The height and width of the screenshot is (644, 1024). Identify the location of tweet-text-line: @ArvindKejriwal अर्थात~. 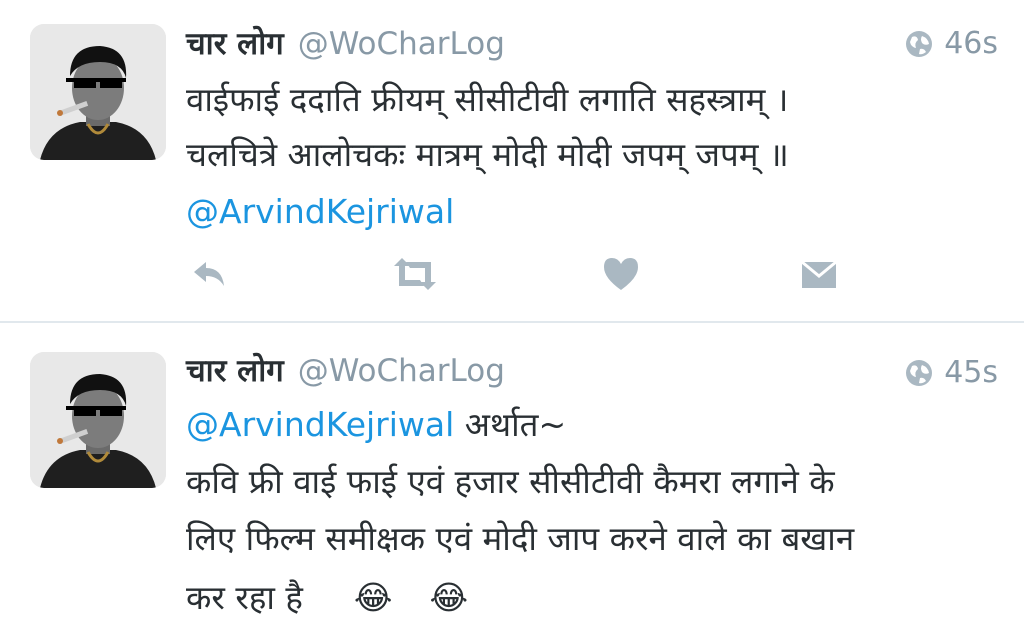
(376, 425).